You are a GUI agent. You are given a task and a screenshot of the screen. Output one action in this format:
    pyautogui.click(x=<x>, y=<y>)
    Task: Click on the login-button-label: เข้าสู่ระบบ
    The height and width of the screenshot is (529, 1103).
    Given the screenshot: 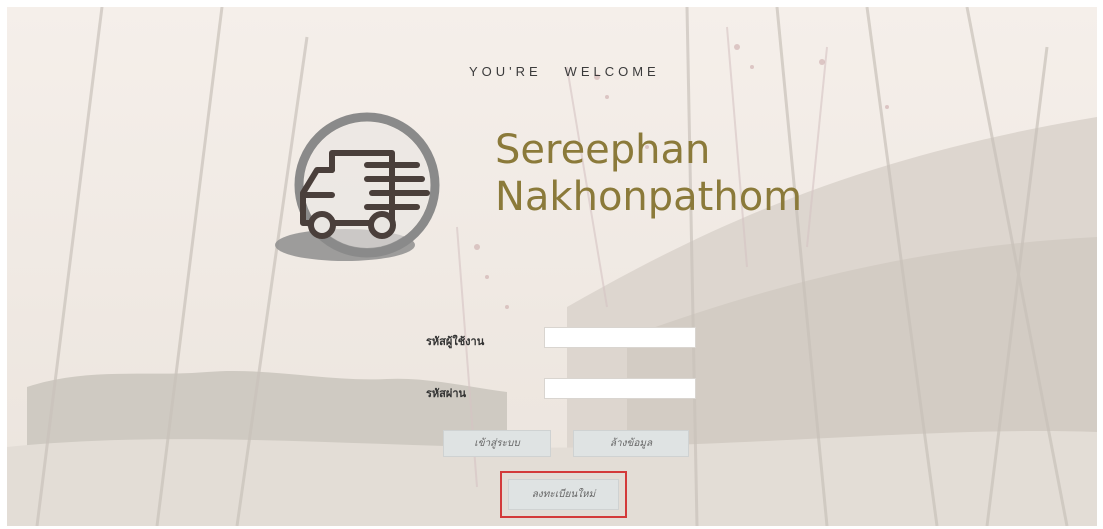 What is the action you would take?
    pyautogui.click(x=497, y=443)
    